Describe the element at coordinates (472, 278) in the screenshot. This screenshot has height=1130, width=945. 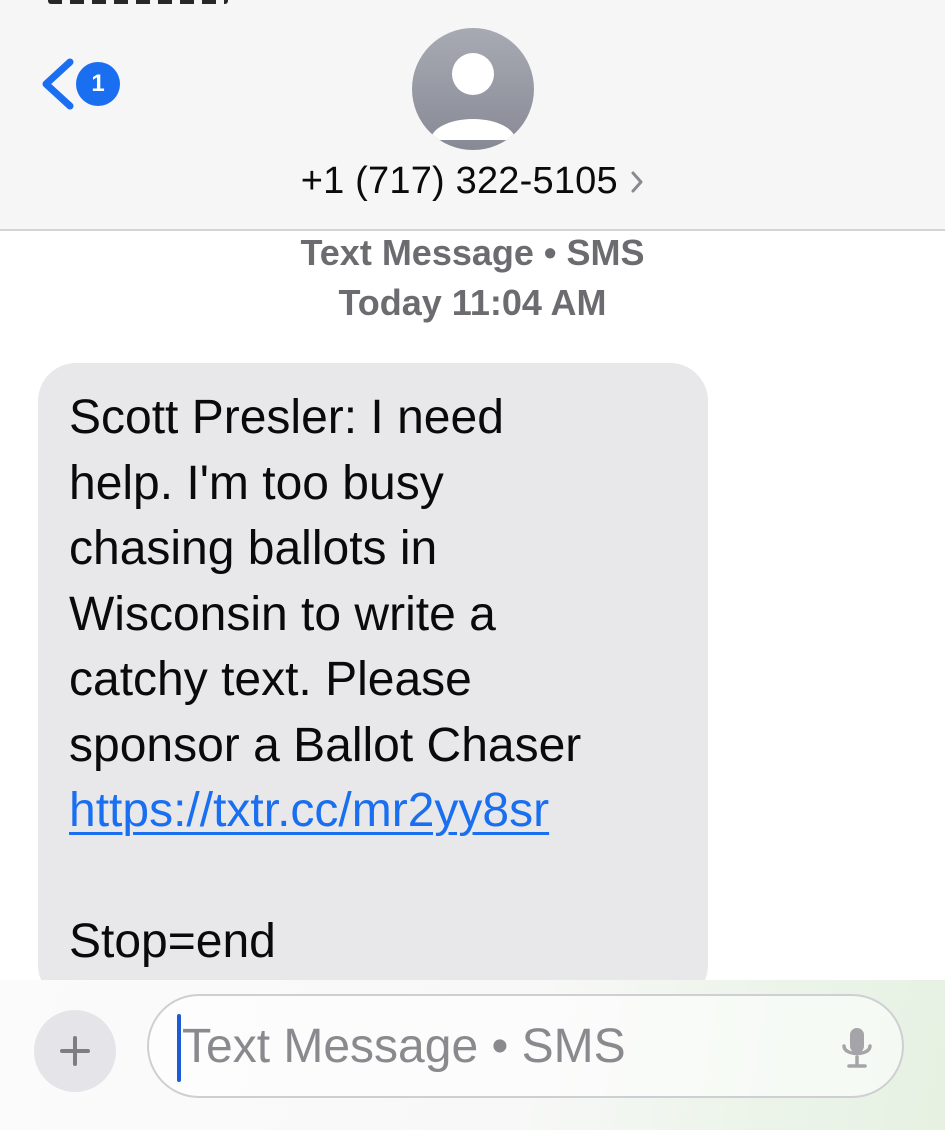
I see `thread-meta: Text Message • SMS Today 11:04 AM` at that location.